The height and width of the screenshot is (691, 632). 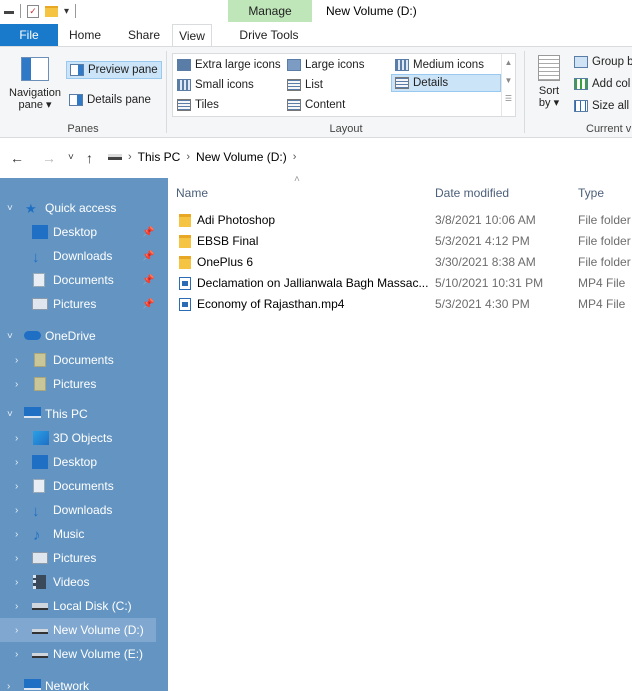 I want to click on nav-quick-desktop: Desktop 📌, so click(x=84, y=232).